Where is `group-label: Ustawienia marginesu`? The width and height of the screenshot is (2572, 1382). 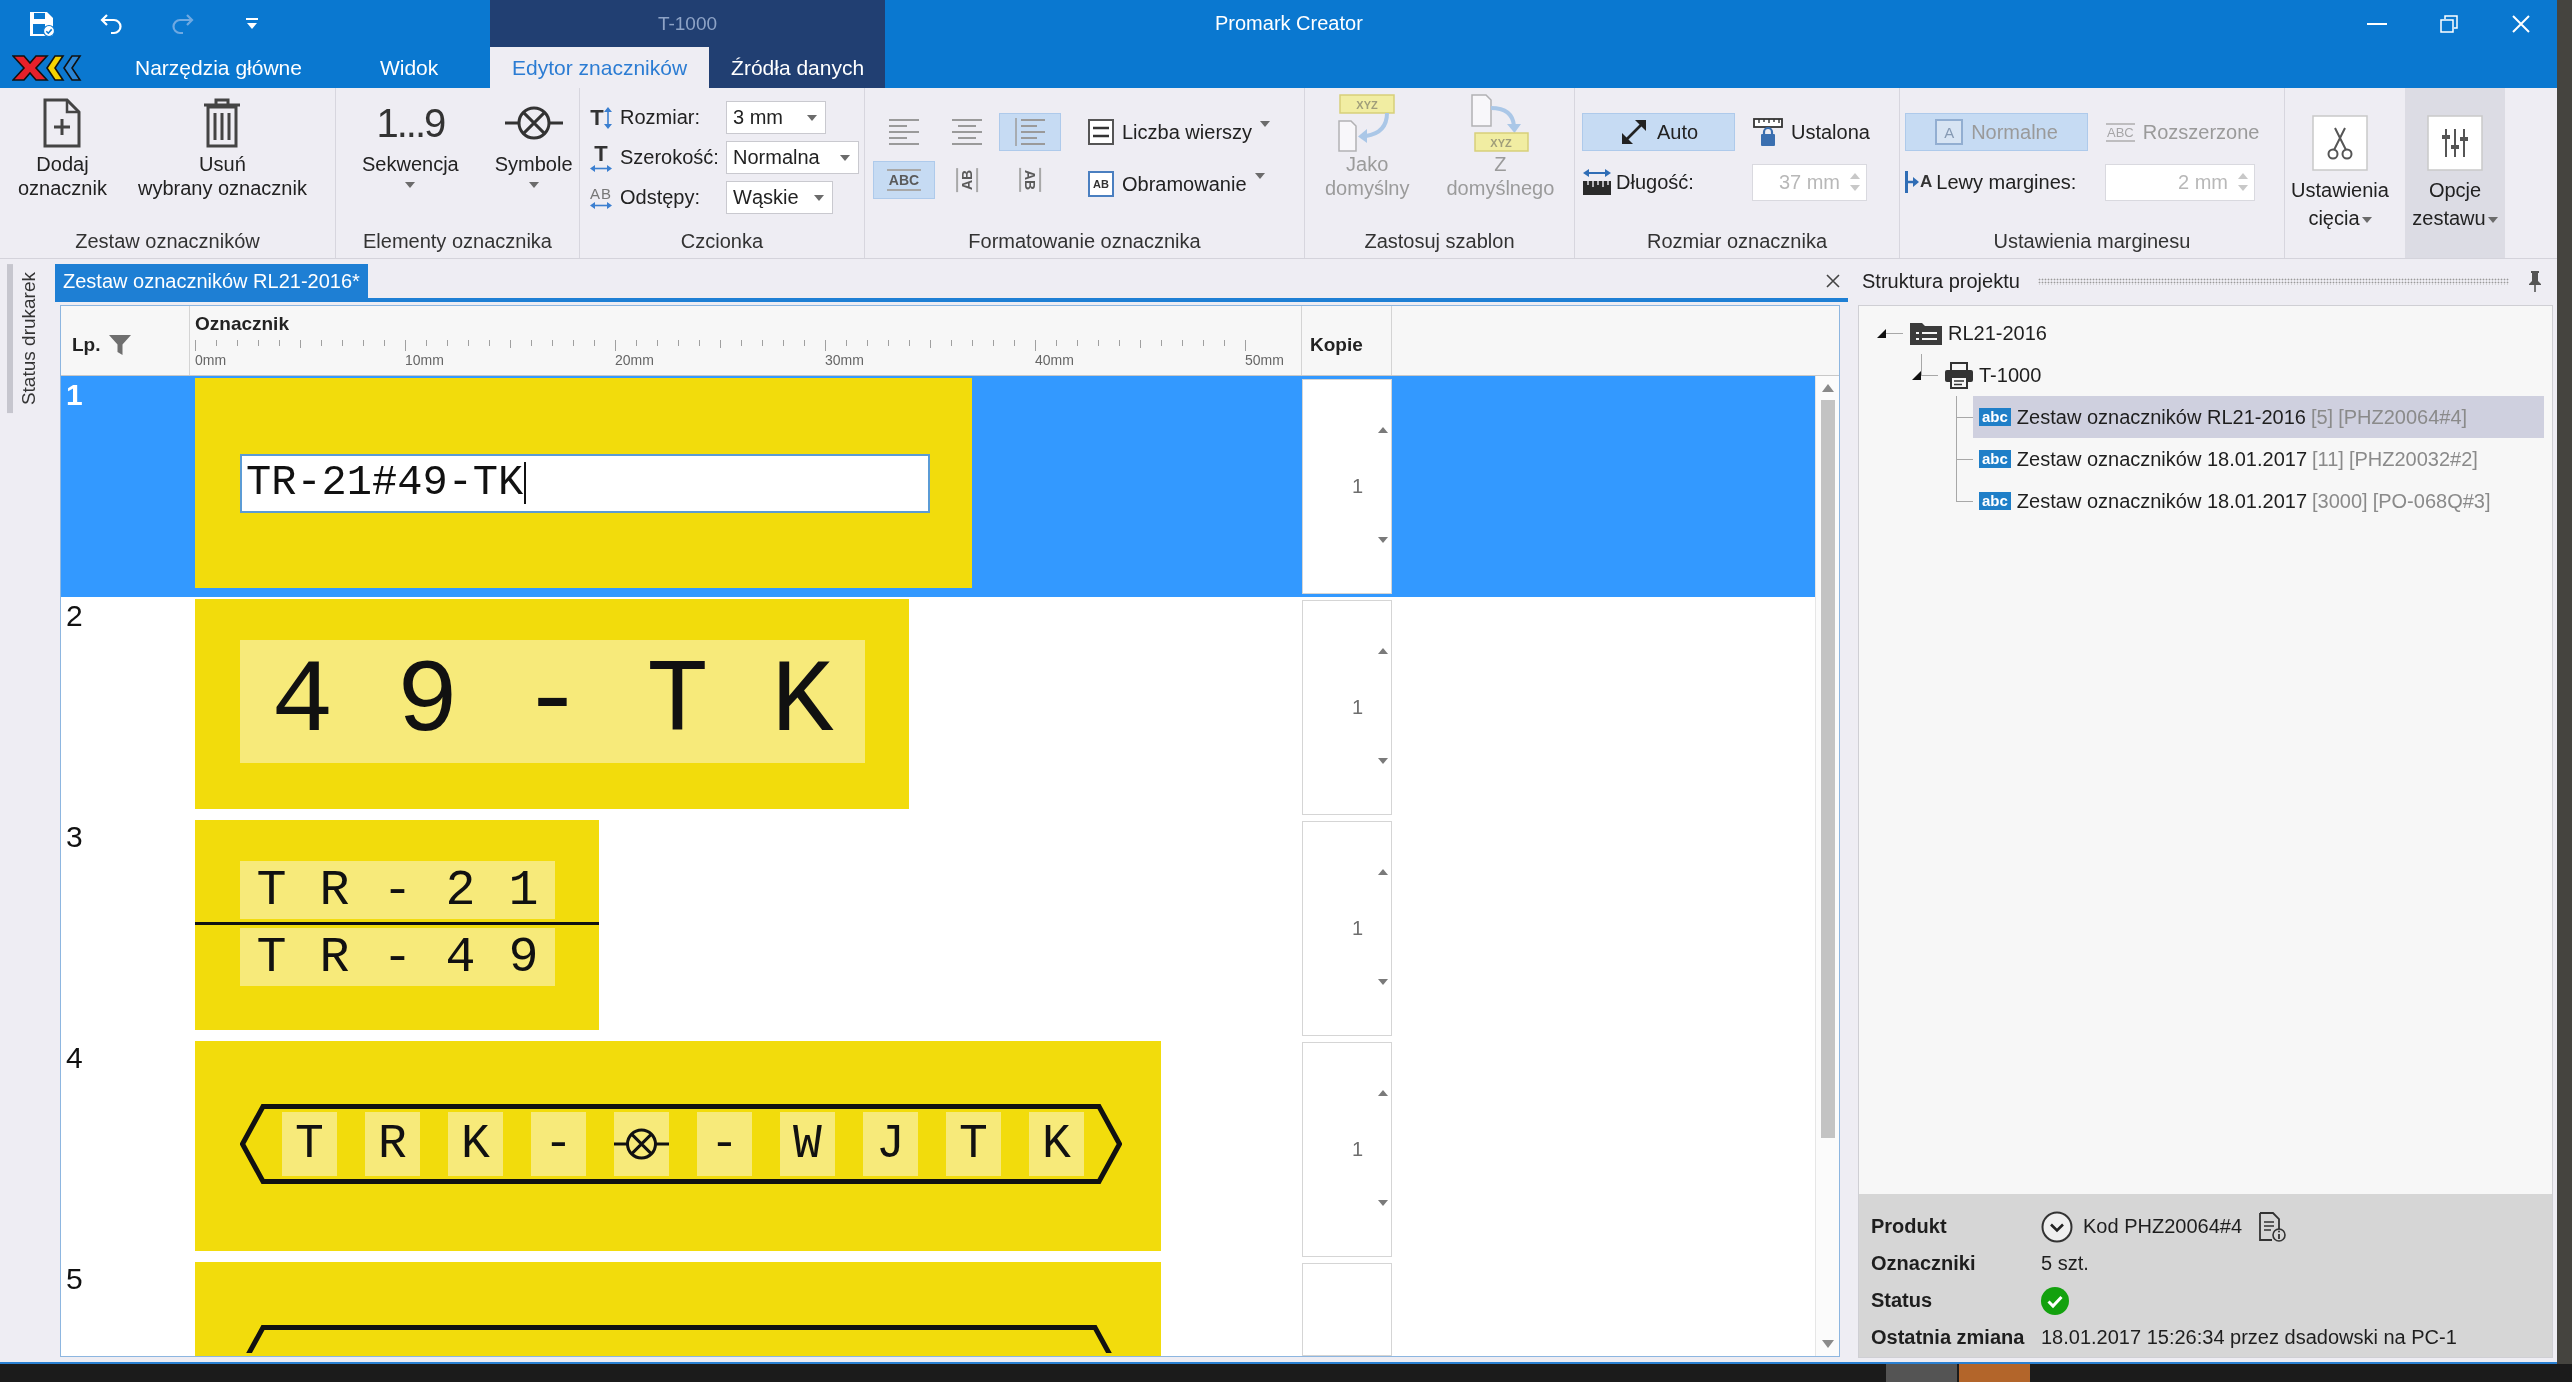 group-label: Ustawienia marginesu is located at coordinates (2092, 241).